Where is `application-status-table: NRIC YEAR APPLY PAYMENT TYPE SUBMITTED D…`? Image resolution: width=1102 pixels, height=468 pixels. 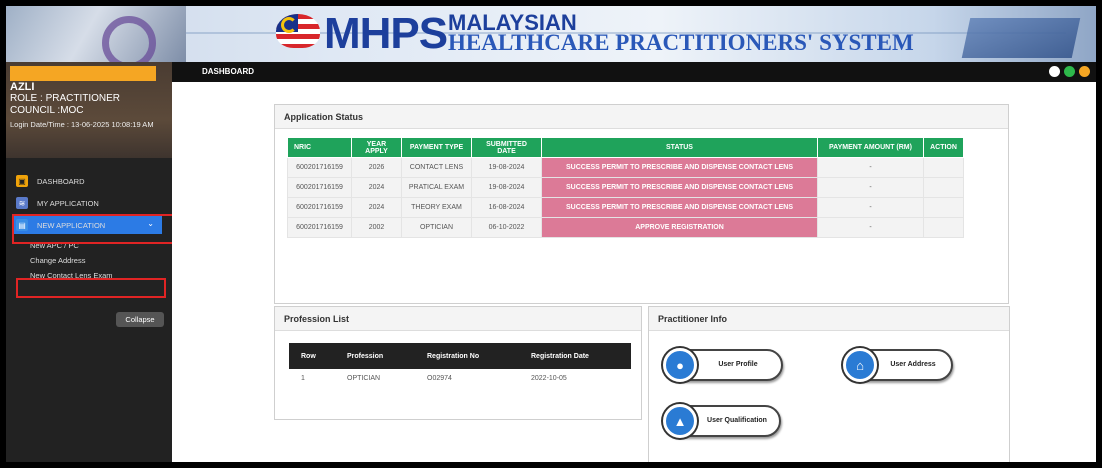 application-status-table: NRIC YEAR APPLY PAYMENT TYPE SUBMITTED D… is located at coordinates (625, 187).